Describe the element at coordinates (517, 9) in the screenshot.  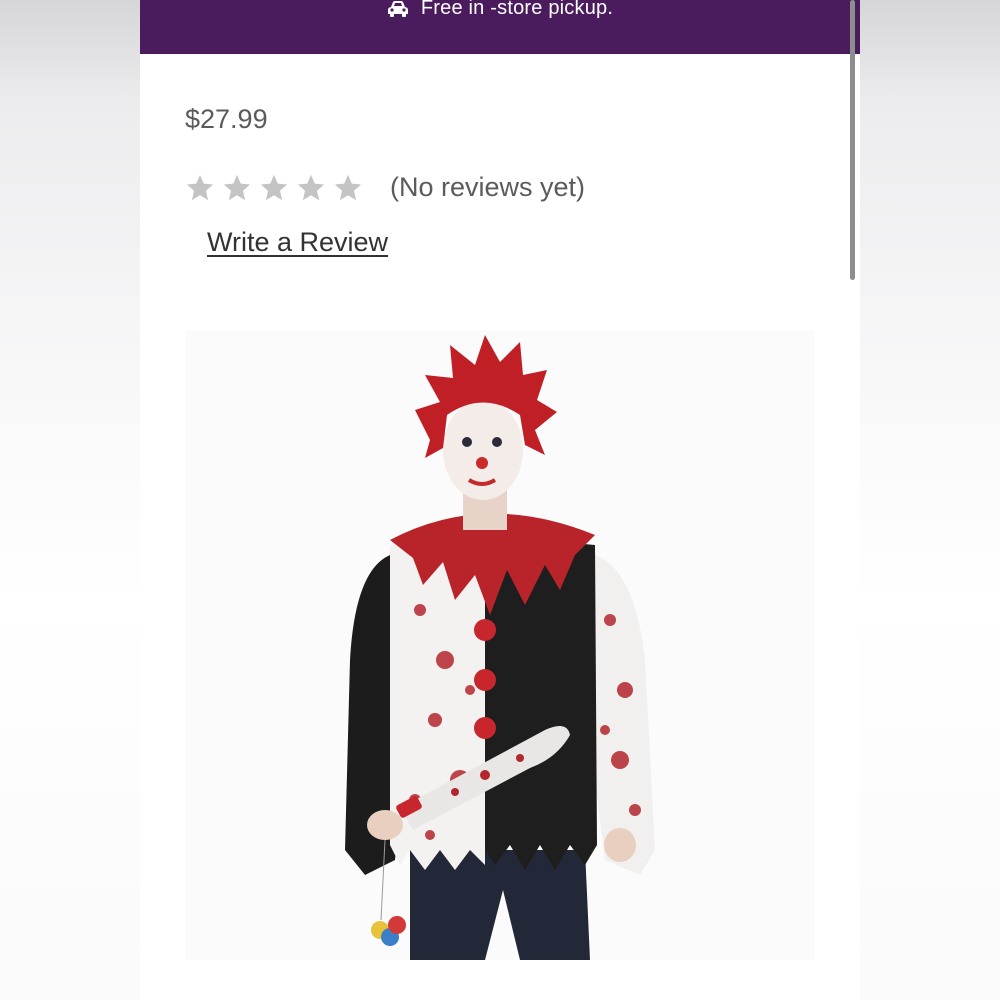
I see `promo-text: Free in -store pickup.` at that location.